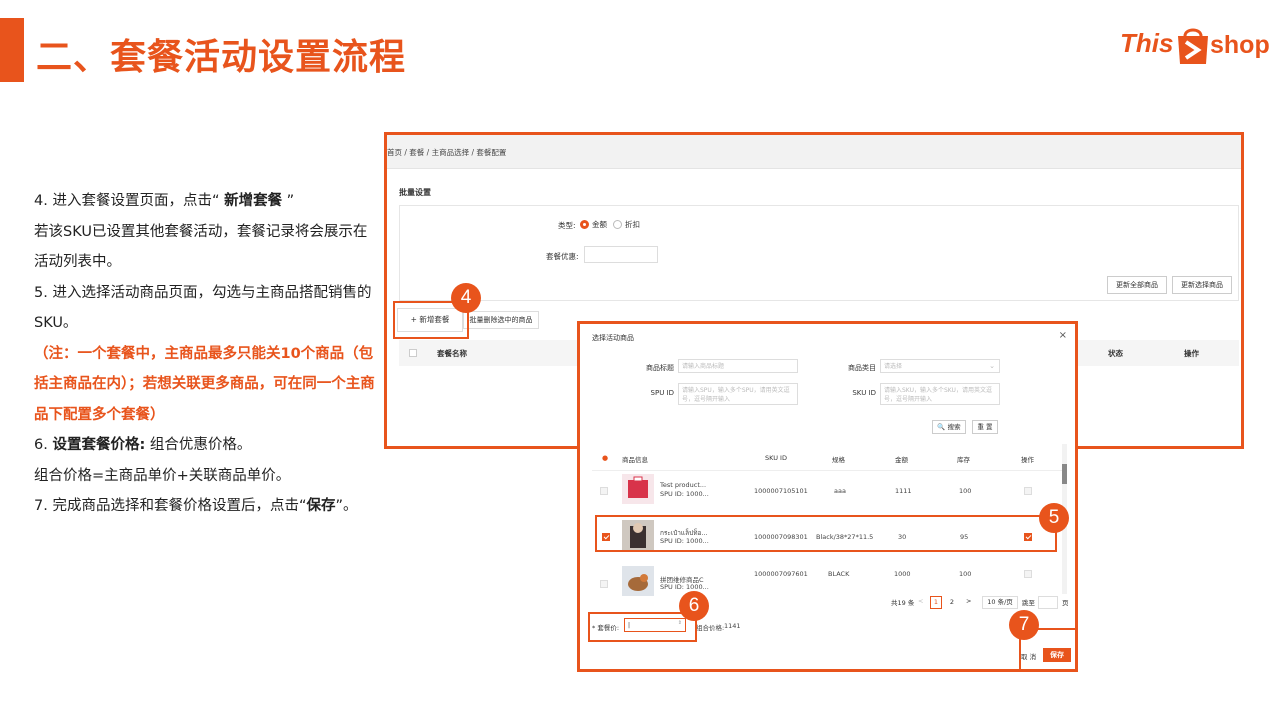  Describe the element at coordinates (452, 353) in the screenshot. I see `col-package-name: 套餐名称` at that location.